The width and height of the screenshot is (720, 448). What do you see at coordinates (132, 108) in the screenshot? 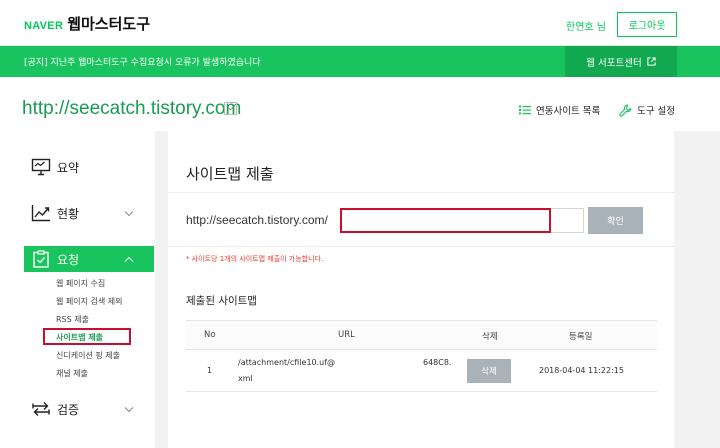
I see `site-url: http://seecatch.tistory.com` at bounding box center [132, 108].